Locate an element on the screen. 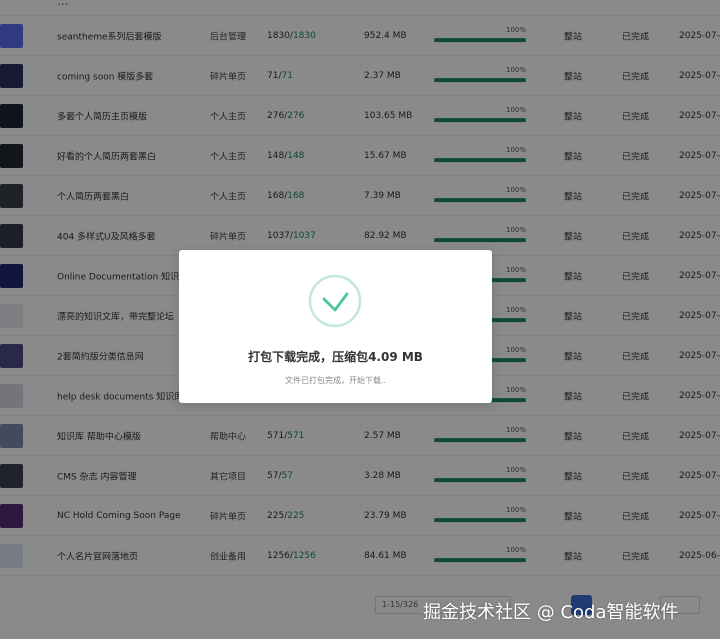  dialog-title: 打包下载完成，压缩包4.09 MB is located at coordinates (335, 357).